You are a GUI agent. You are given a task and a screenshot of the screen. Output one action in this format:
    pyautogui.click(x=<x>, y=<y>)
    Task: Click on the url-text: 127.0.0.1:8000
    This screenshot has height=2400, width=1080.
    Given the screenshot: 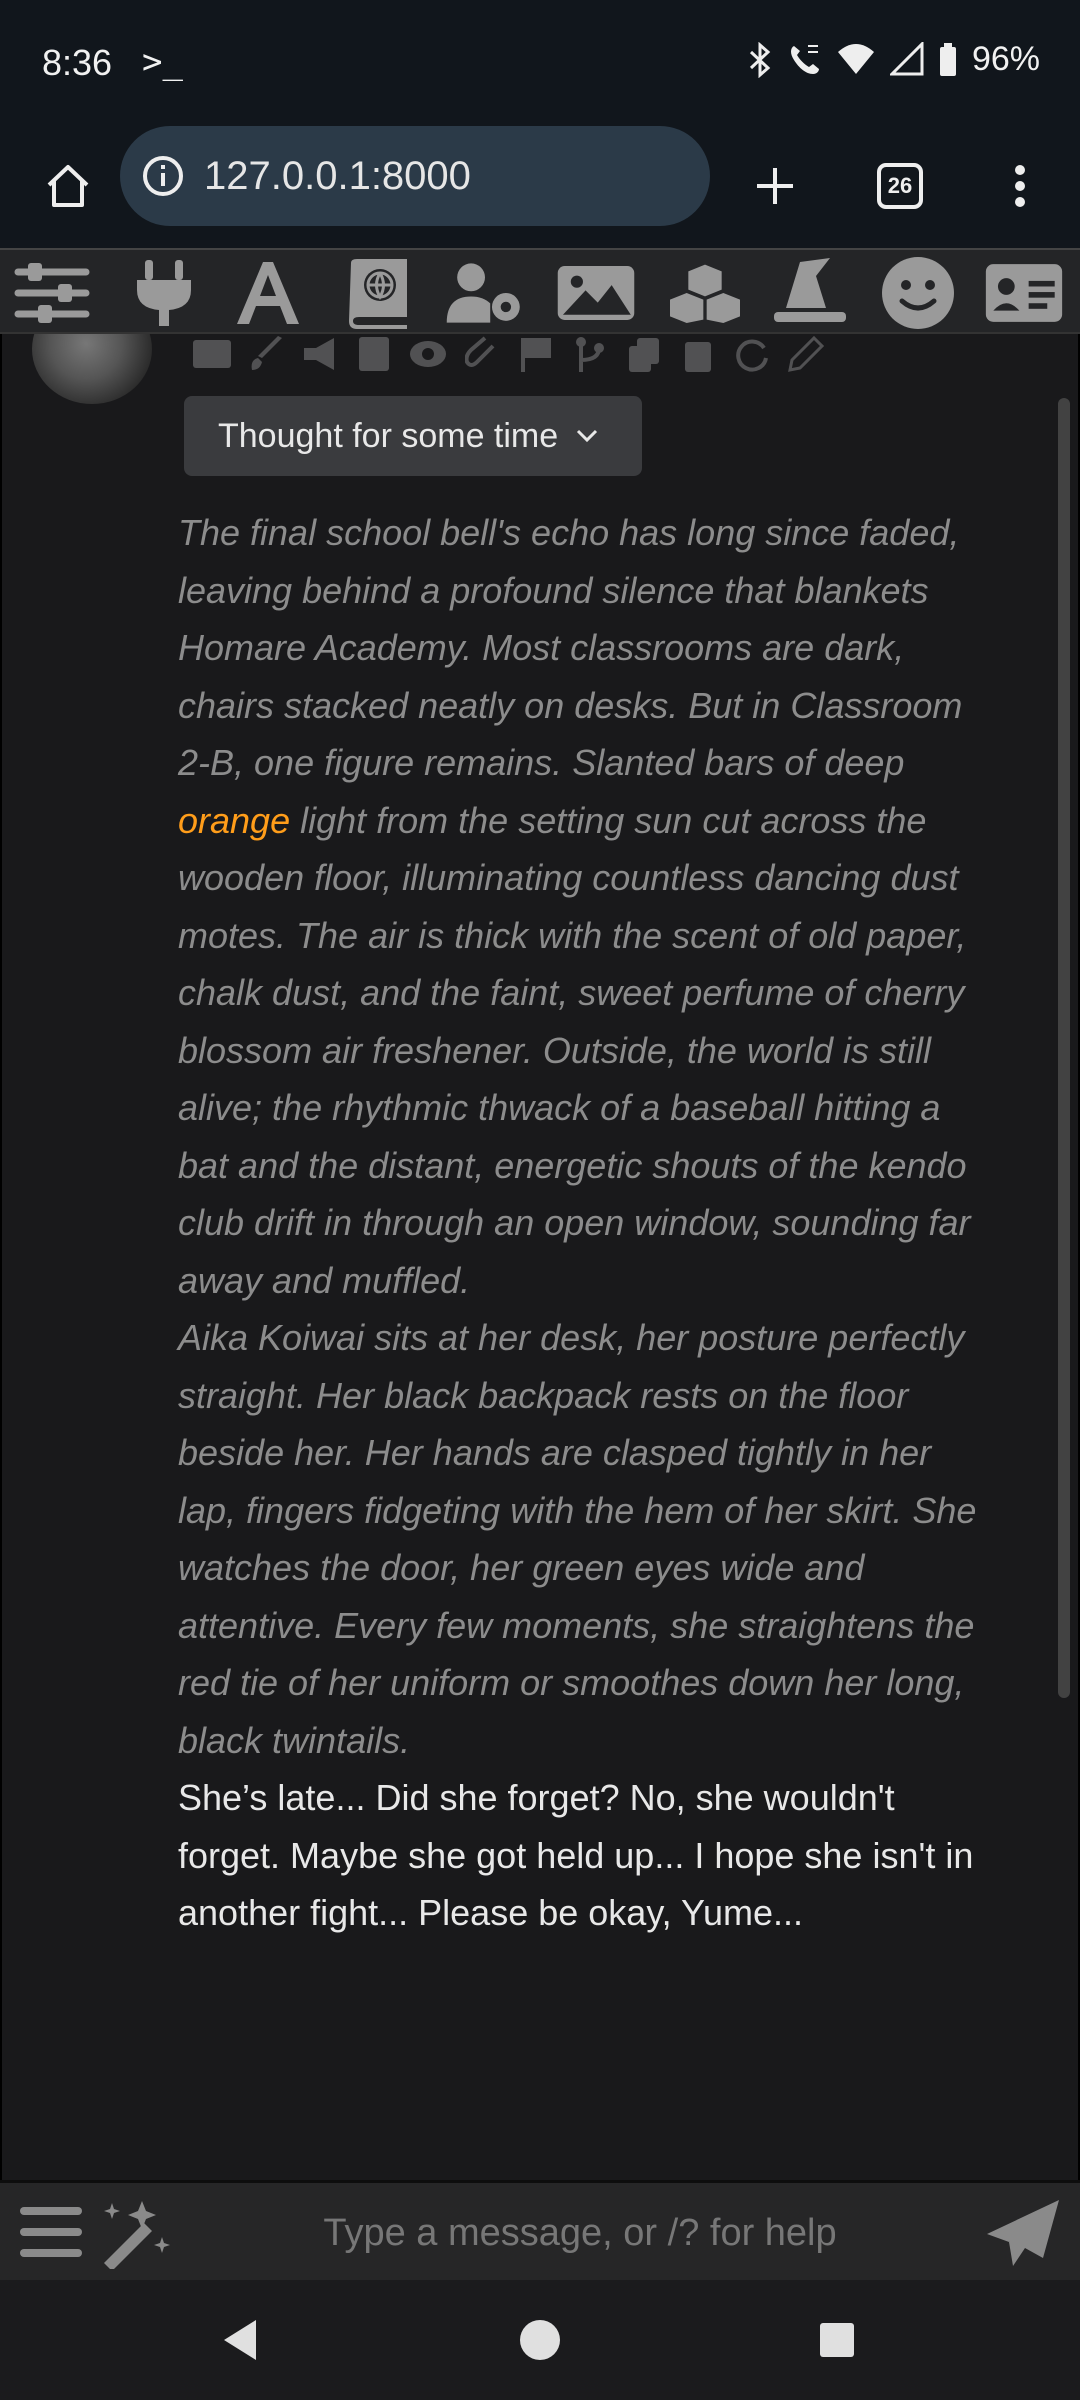 What is the action you would take?
    pyautogui.click(x=337, y=175)
    